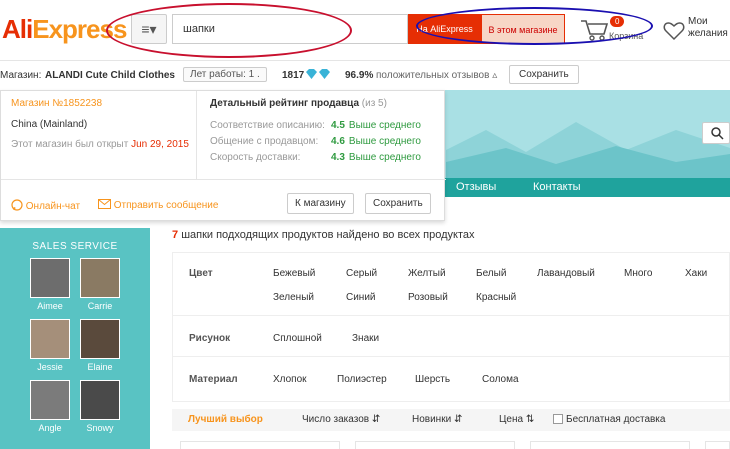 The height and width of the screenshot is (449, 730). Describe the element at coordinates (229, 30) in the screenshot. I see `annotation-ellipse-red` at that location.